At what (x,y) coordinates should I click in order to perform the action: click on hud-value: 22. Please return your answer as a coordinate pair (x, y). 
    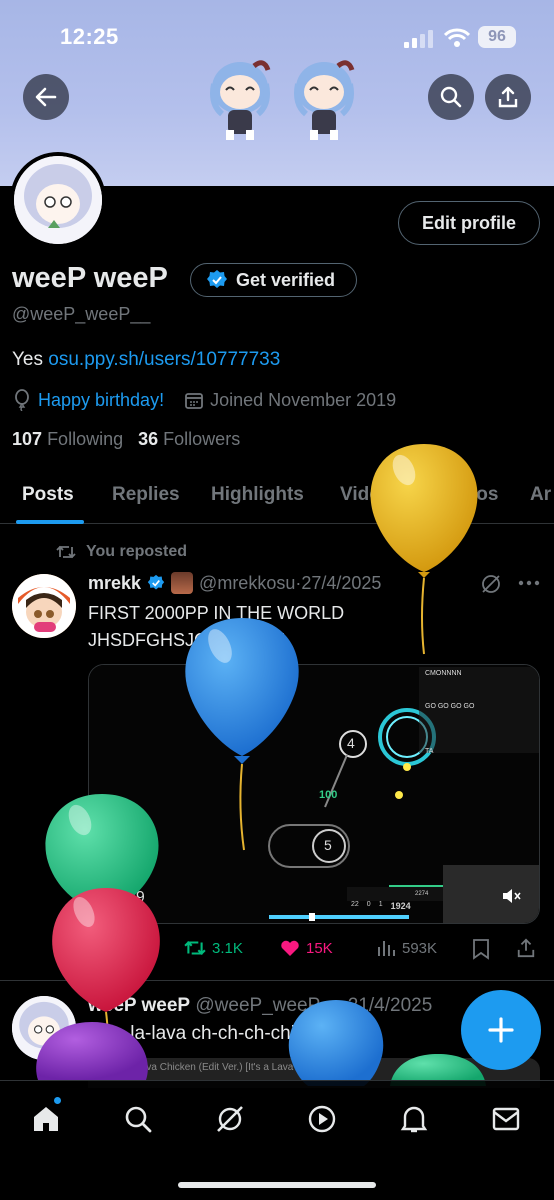
    Looking at the image, I should click on (355, 904).